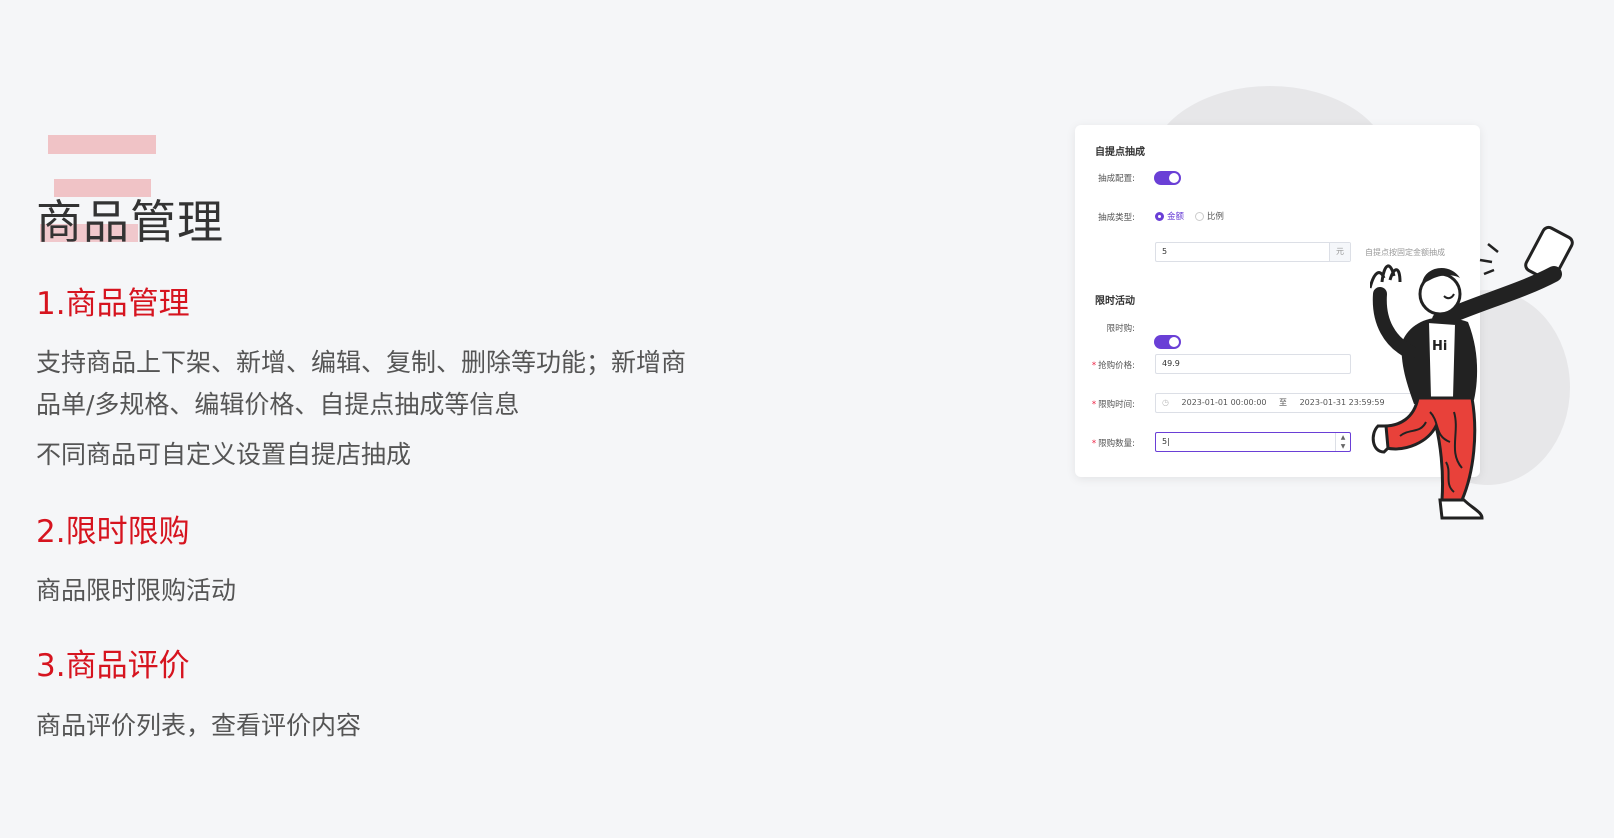 This screenshot has height=838, width=1614. What do you see at coordinates (102, 144) in the screenshot?
I see `title-decoration-bar` at bounding box center [102, 144].